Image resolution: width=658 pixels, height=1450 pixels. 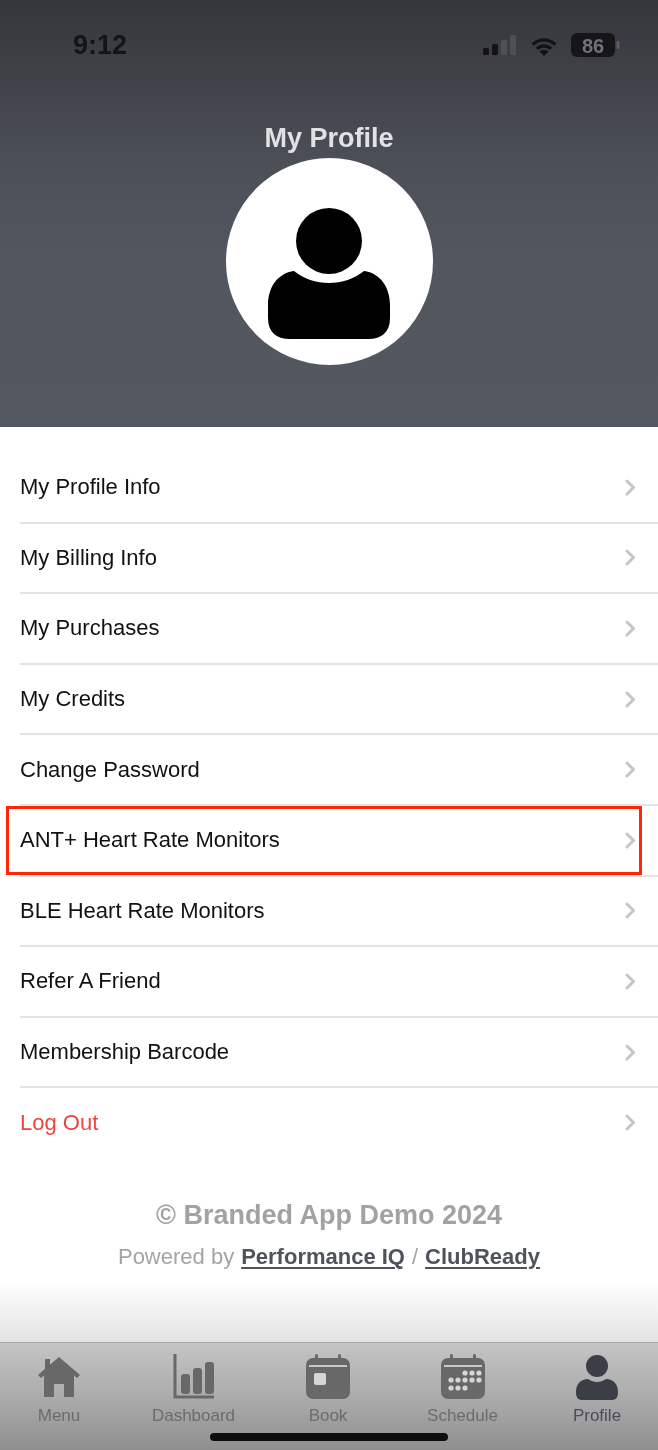 I want to click on profile-option-row: BLE Heart Rate Monitors, so click(x=339, y=912).